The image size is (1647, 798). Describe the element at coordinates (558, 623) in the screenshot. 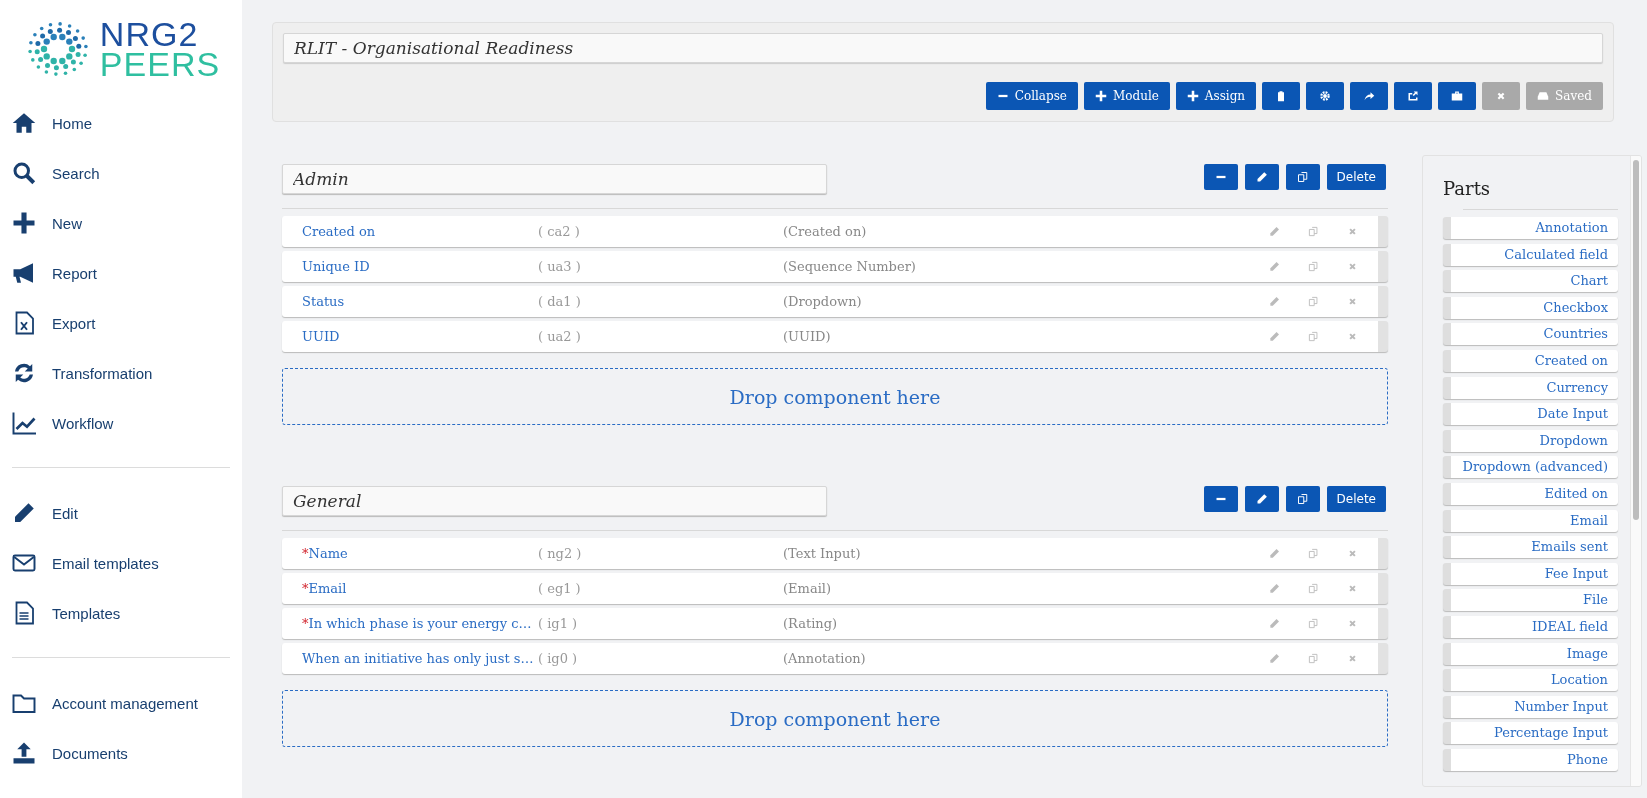

I see `field-code: ( ig1 )` at that location.